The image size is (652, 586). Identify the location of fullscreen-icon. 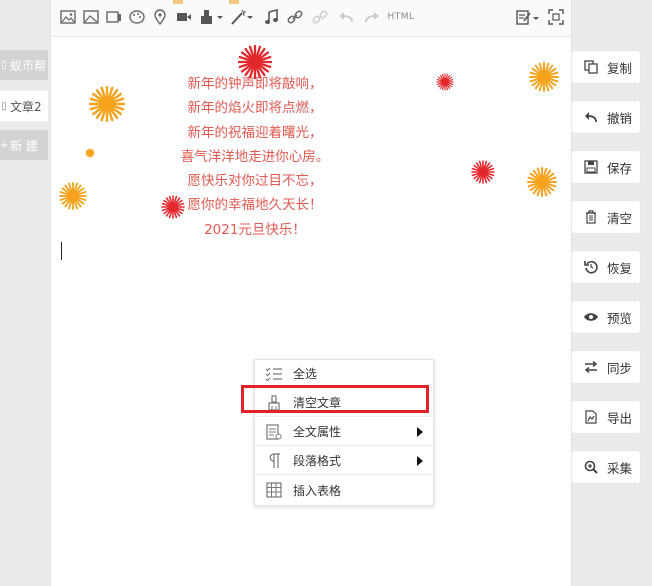
(556, 17).